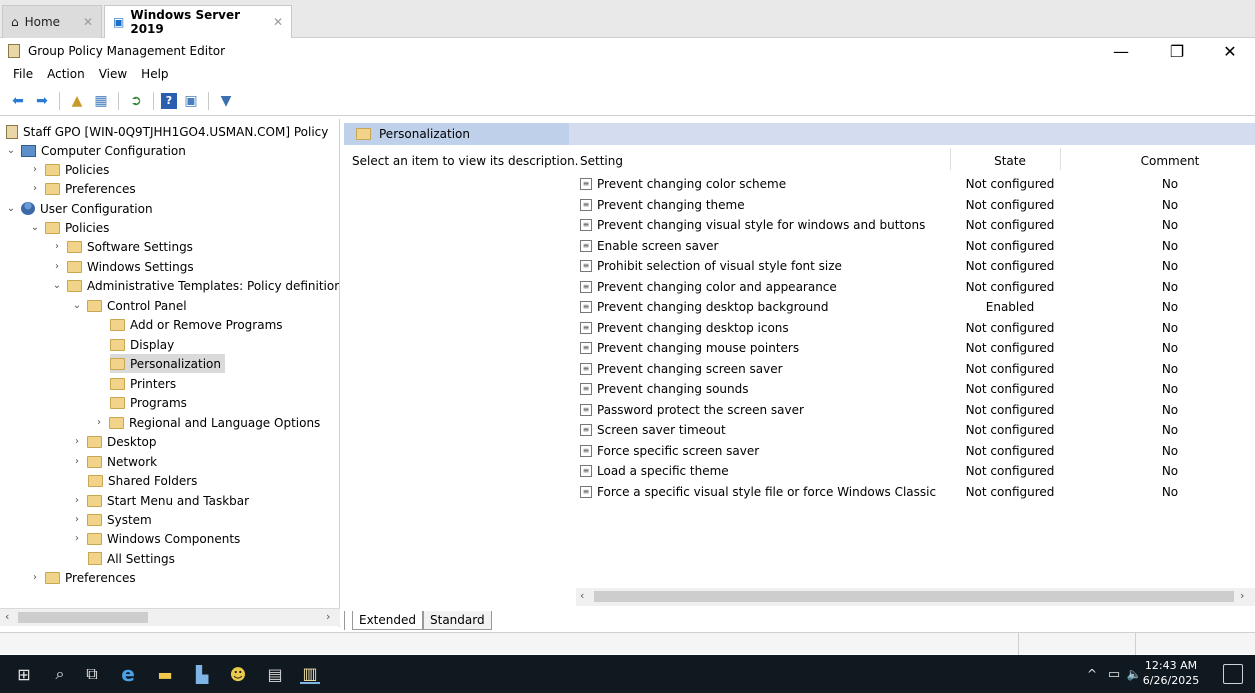 Image resolution: width=1255 pixels, height=693 pixels. Describe the element at coordinates (23, 74) in the screenshot. I see `menu-file: File` at that location.